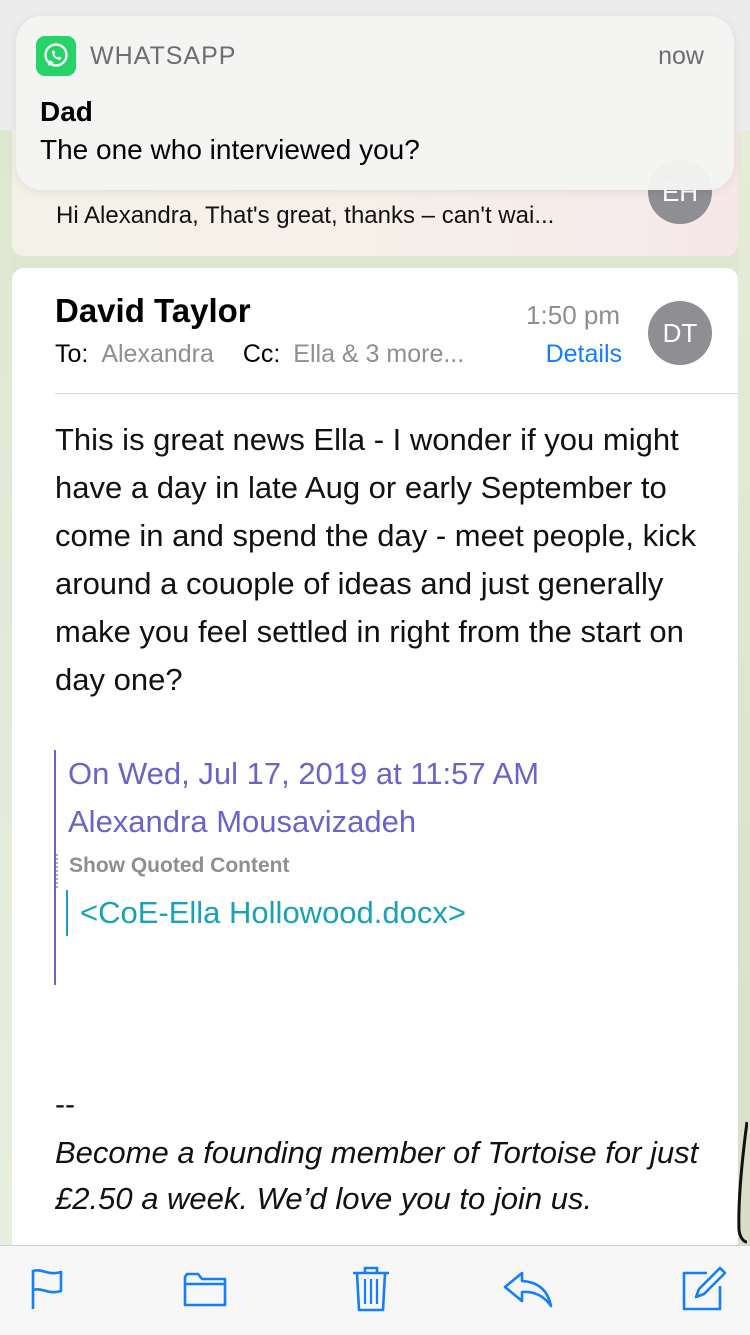 The height and width of the screenshot is (1335, 750). I want to click on show-quoted-content-button: Show Quoted Content, so click(172, 871).